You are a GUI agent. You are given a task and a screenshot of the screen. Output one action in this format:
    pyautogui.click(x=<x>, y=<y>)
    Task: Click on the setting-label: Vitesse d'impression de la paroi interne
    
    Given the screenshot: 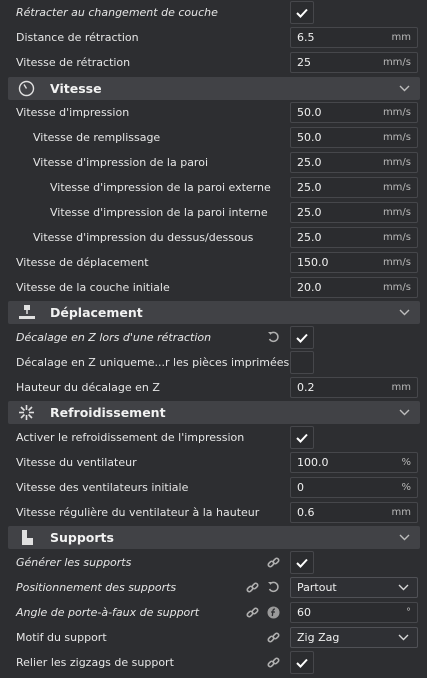 What is the action you would take?
    pyautogui.click(x=159, y=212)
    